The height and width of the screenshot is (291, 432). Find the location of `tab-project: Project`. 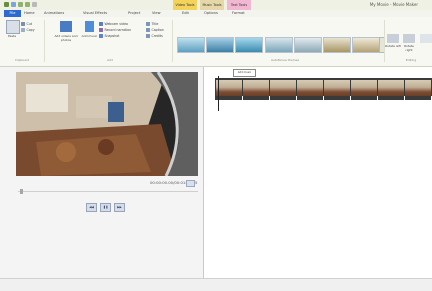

tab-project: Project is located at coordinates (134, 13).